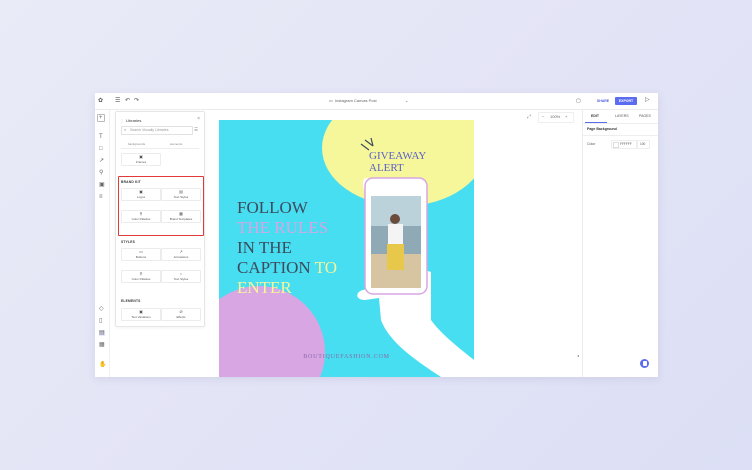 This screenshot has height=470, width=752. Describe the element at coordinates (102, 365) in the screenshot. I see `hand-tool-icon: ✋` at that location.